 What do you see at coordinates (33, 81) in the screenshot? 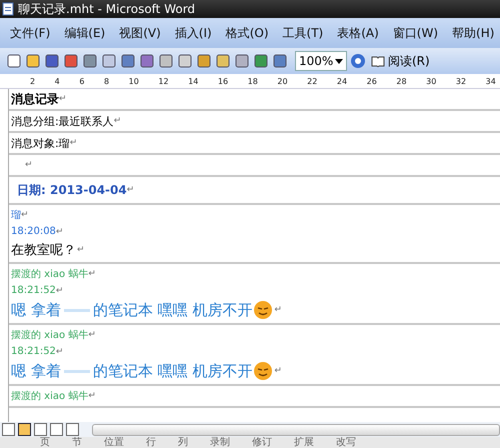
I see `ruler-number: 2` at bounding box center [33, 81].